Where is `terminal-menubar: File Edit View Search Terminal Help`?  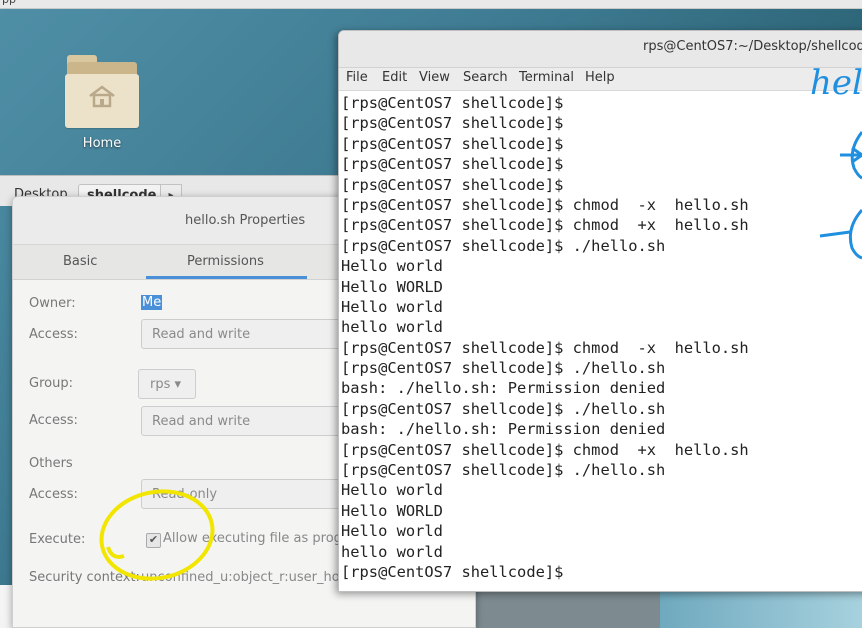 terminal-menubar: File Edit View Search Terminal Help is located at coordinates (600, 79).